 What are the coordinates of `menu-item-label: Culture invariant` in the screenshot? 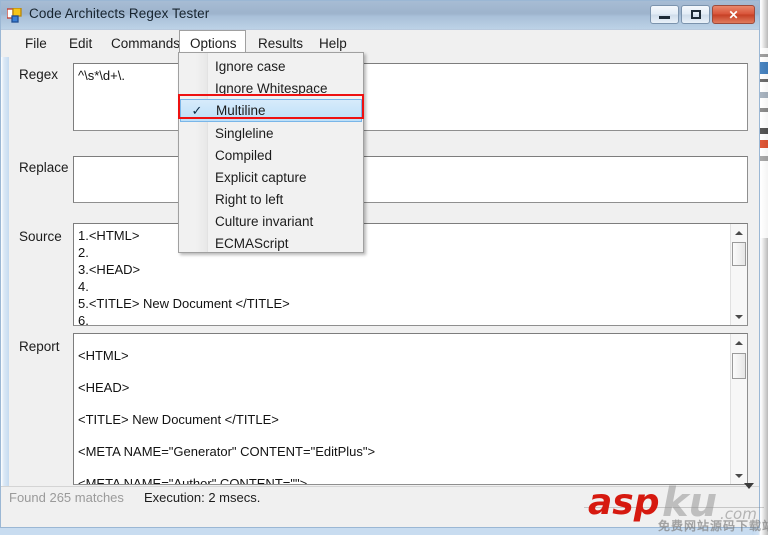 It's located at (264, 221).